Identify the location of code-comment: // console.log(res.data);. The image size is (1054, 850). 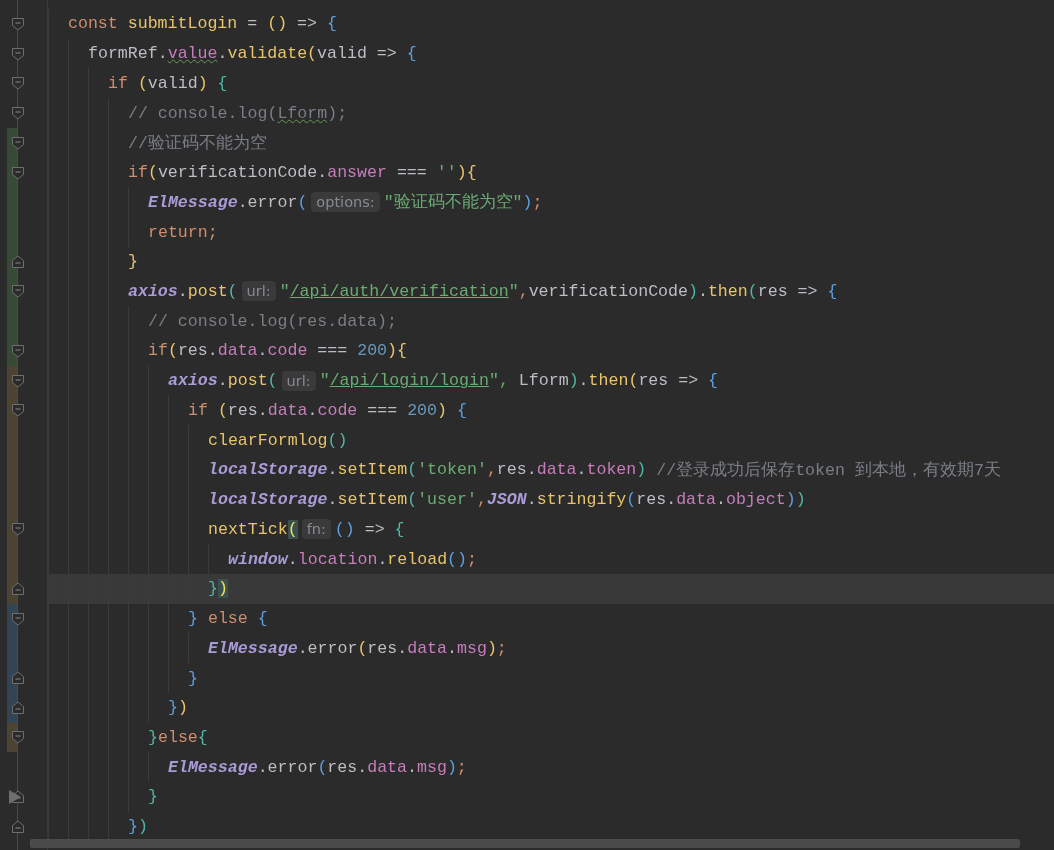
(272, 321).